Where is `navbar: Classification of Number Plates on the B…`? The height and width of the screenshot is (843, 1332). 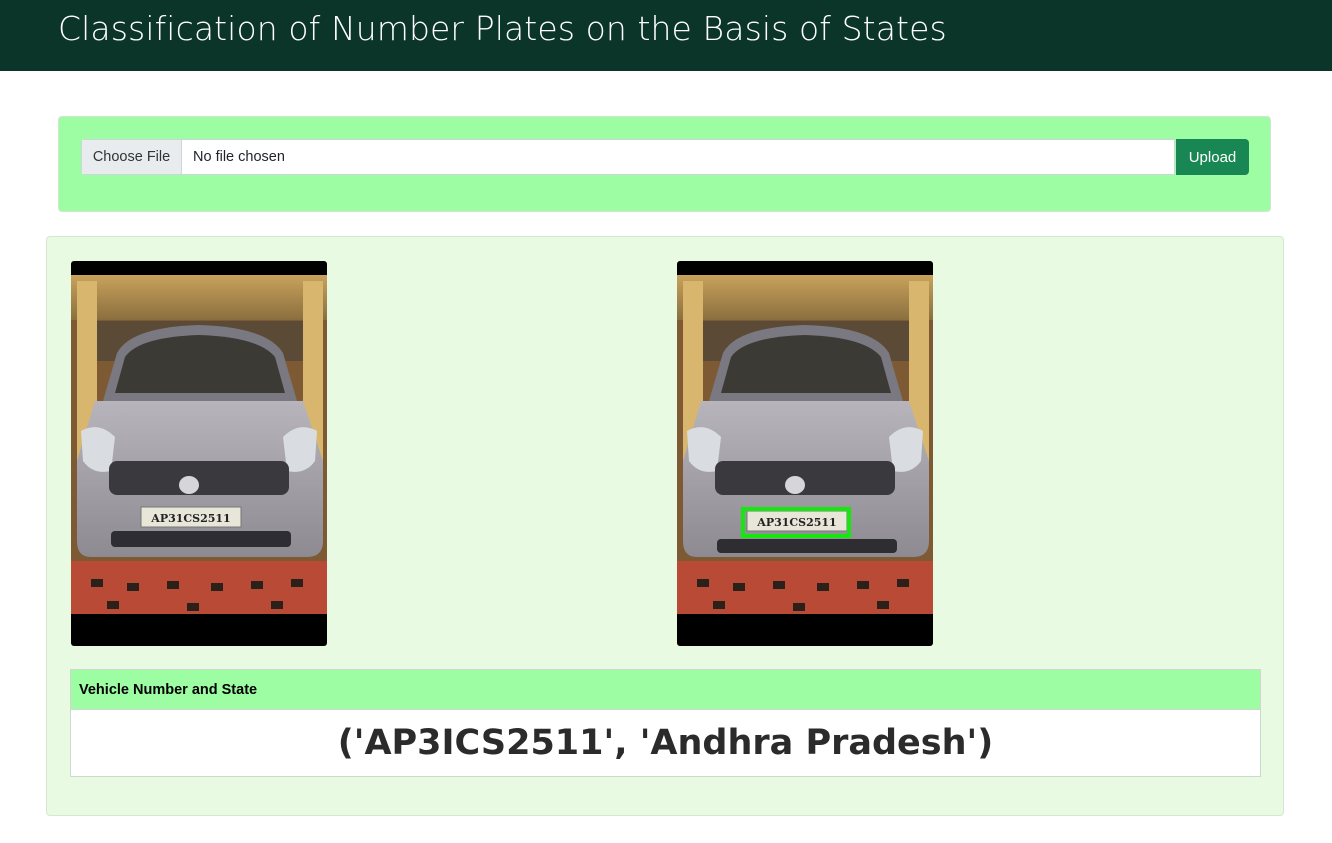 navbar: Classification of Number Plates on the B… is located at coordinates (666, 35).